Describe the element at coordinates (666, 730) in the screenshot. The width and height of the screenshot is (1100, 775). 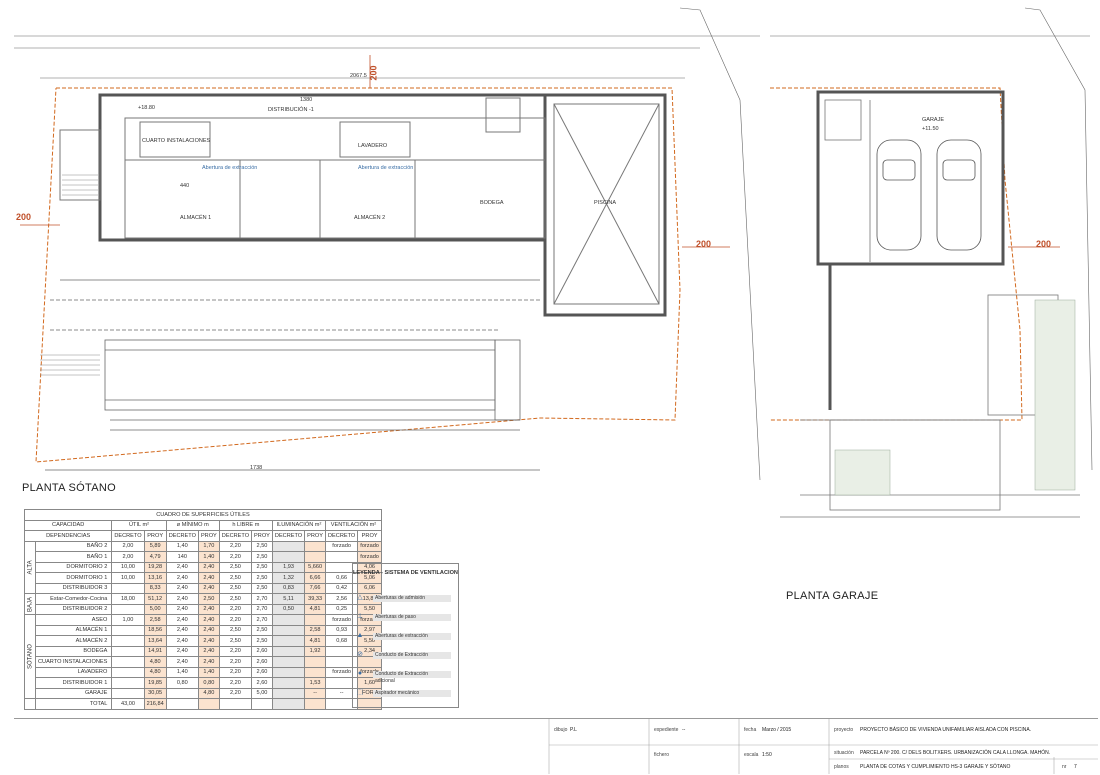
I see `expediente-label: expediente` at that location.